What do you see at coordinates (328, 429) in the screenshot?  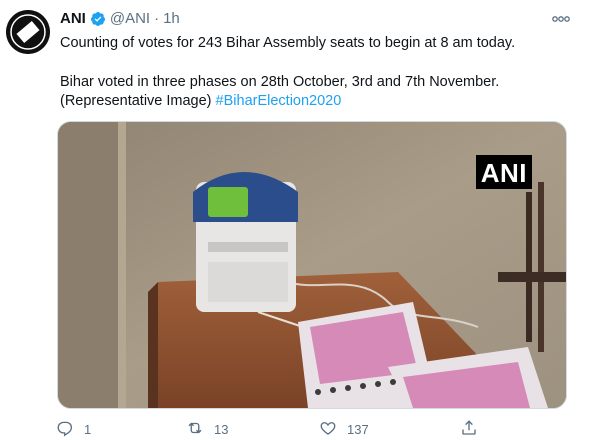 I see `heart-icon` at bounding box center [328, 429].